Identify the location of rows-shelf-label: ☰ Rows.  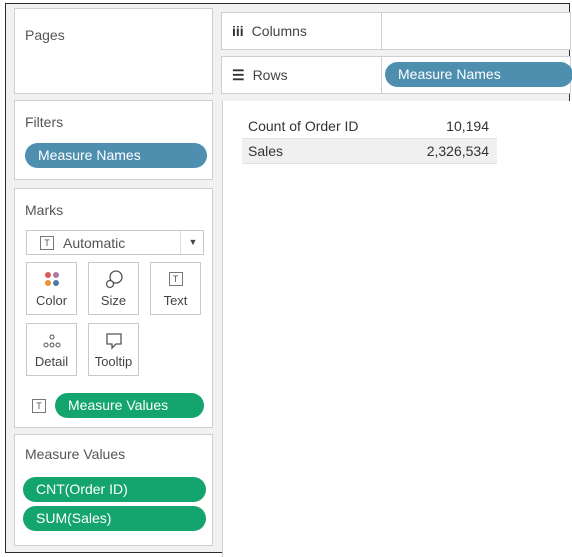
(260, 75).